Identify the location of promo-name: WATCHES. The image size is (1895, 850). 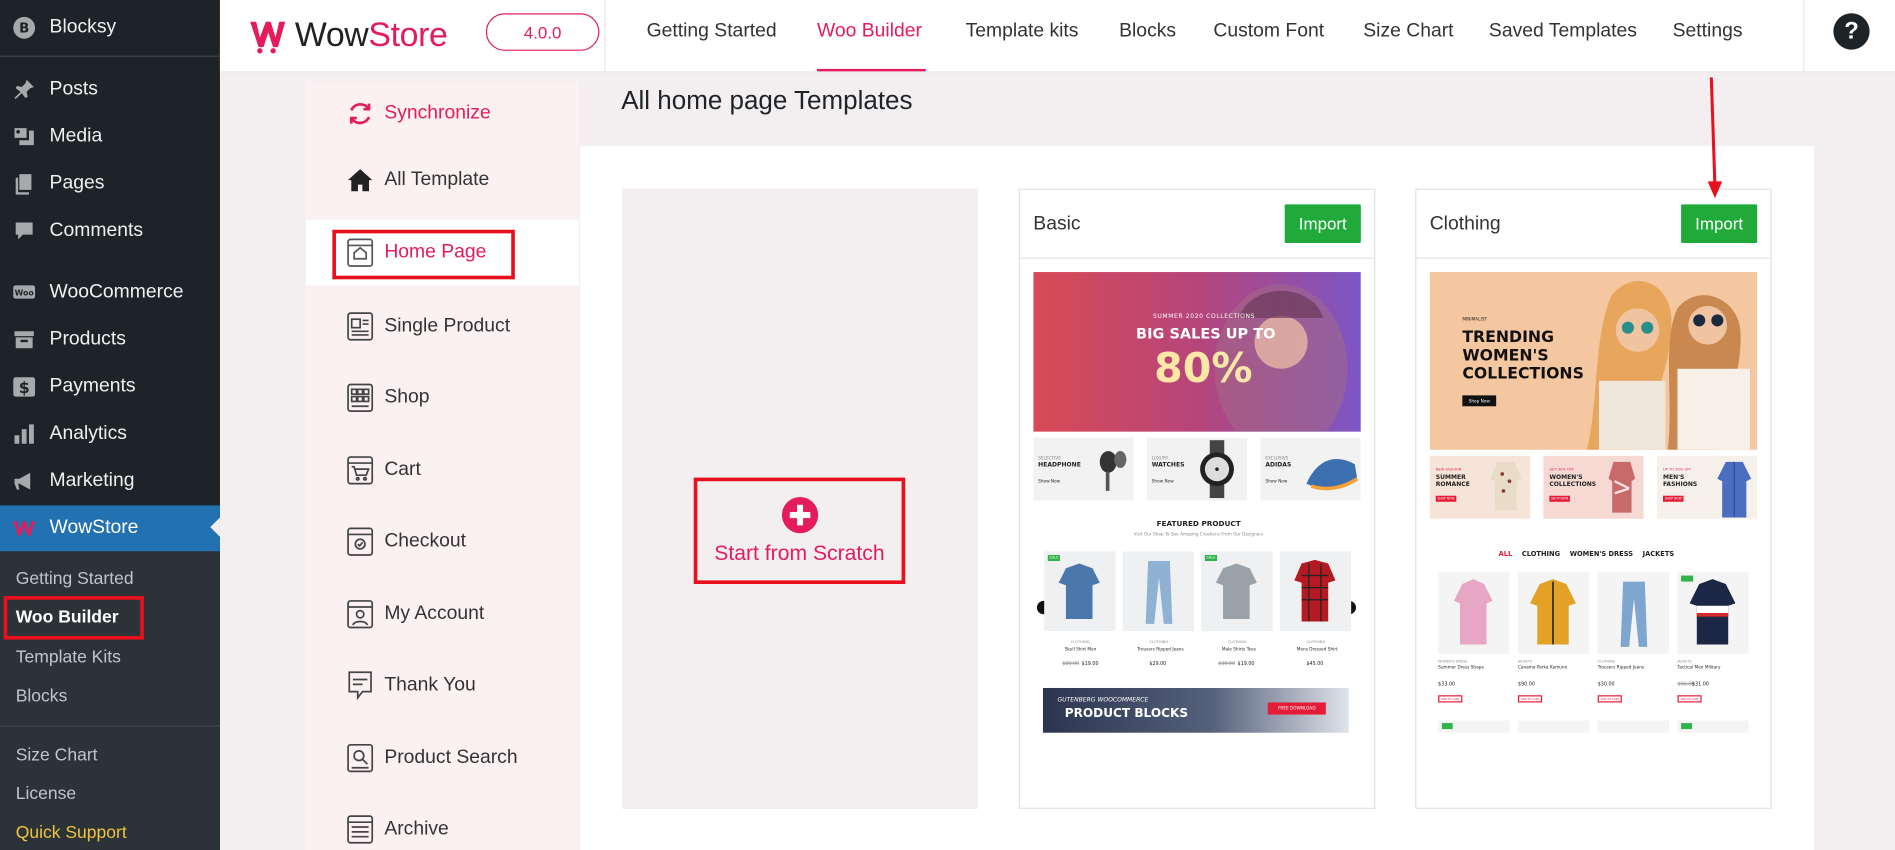
(1168, 465).